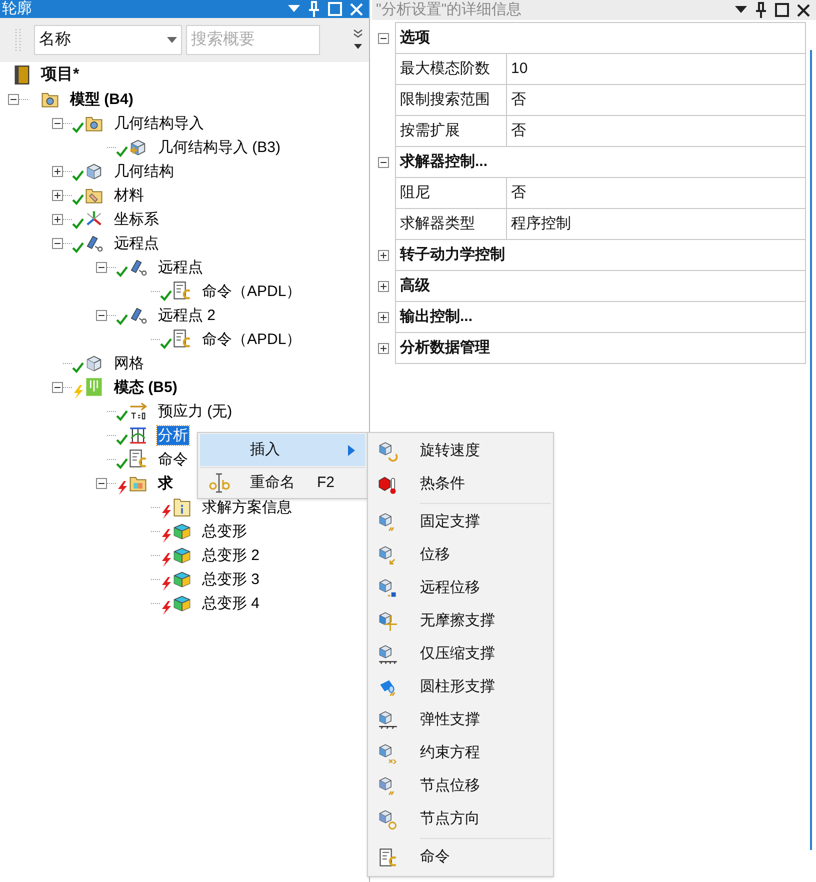 The image size is (816, 882). I want to click on group-header: 转子动力学控制, so click(600, 255).